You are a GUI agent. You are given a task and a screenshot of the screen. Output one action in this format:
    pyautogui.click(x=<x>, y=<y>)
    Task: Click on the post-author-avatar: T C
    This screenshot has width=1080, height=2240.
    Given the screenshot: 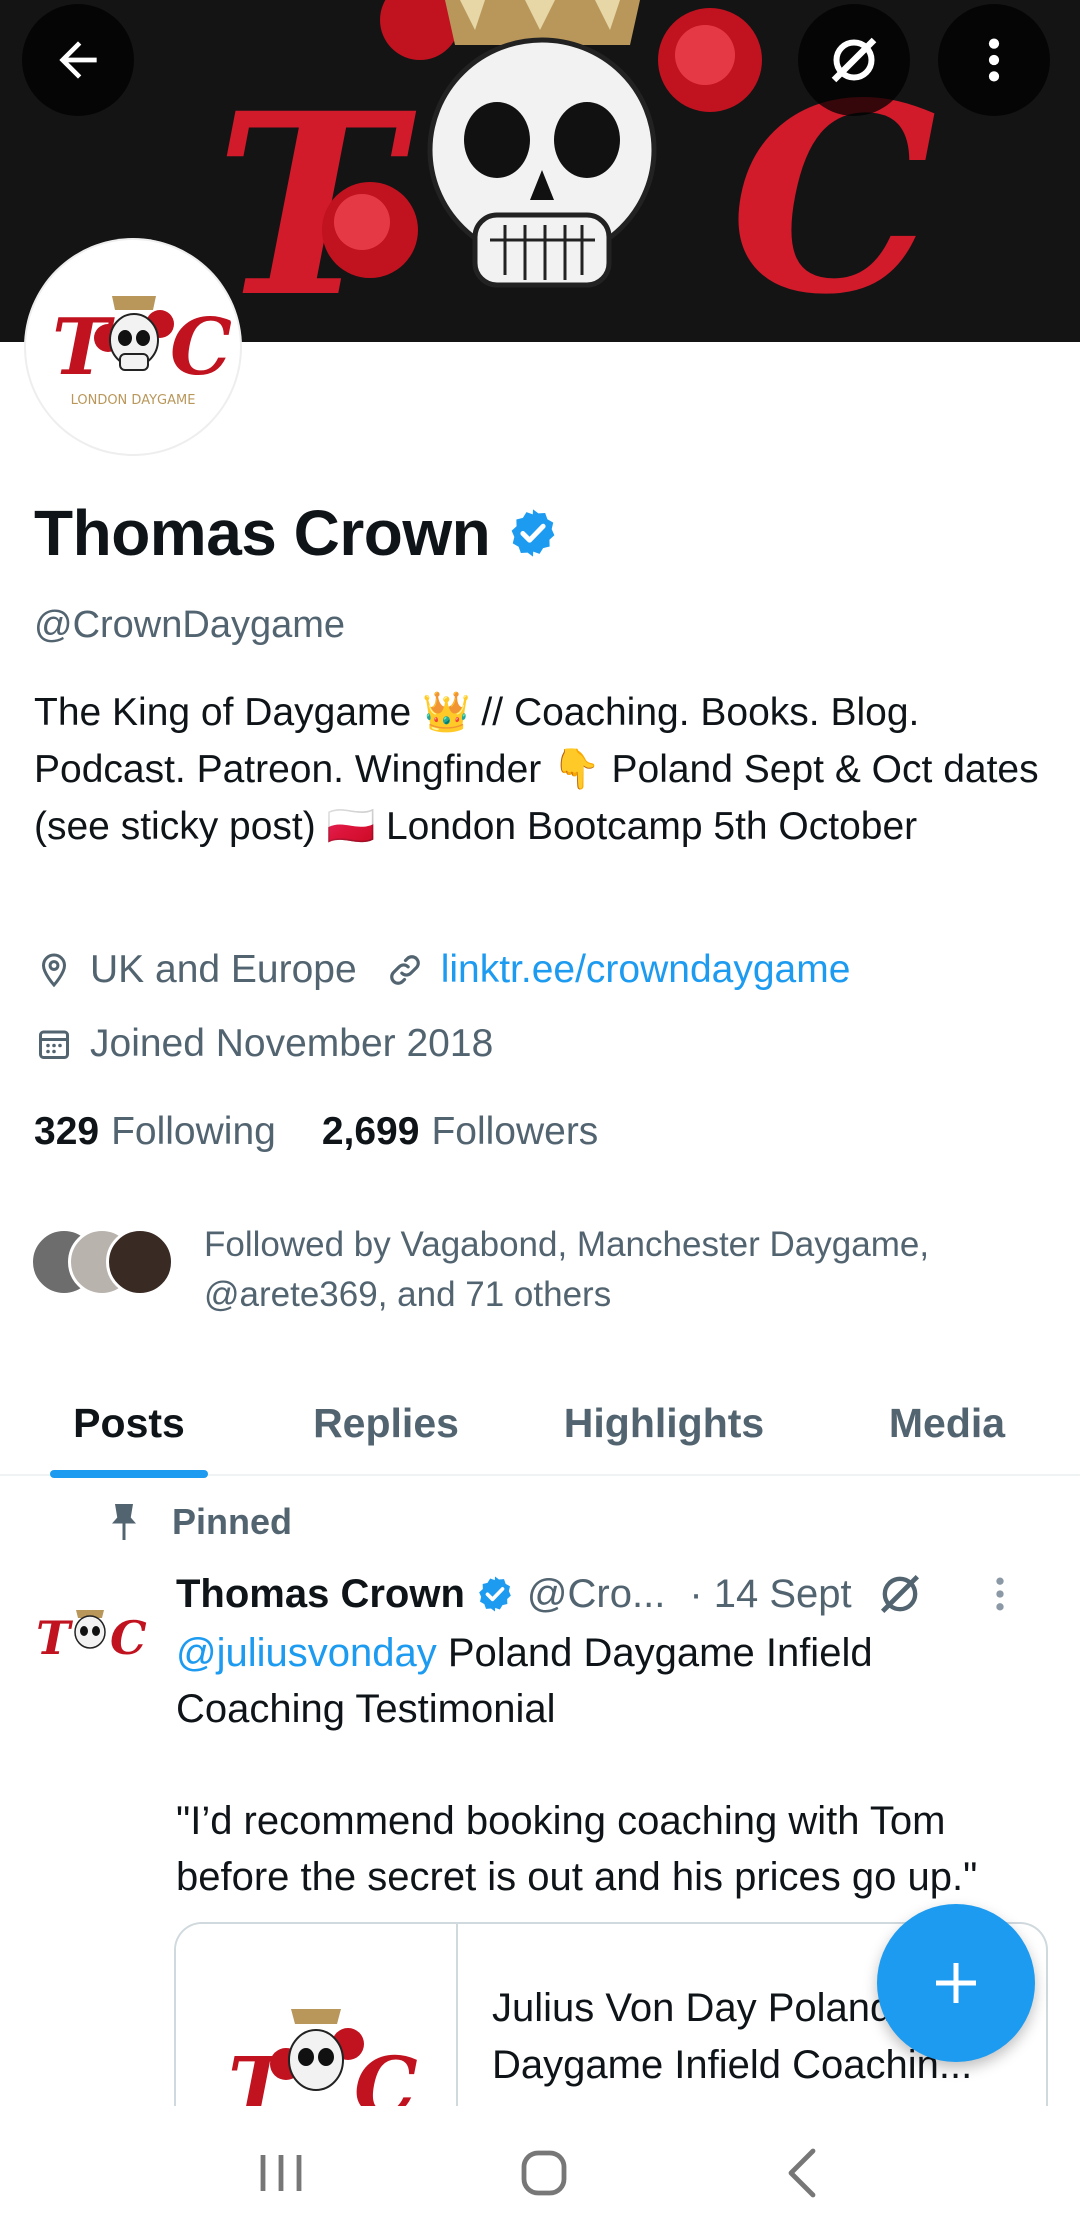 What is the action you would take?
    pyautogui.click(x=90, y=1636)
    